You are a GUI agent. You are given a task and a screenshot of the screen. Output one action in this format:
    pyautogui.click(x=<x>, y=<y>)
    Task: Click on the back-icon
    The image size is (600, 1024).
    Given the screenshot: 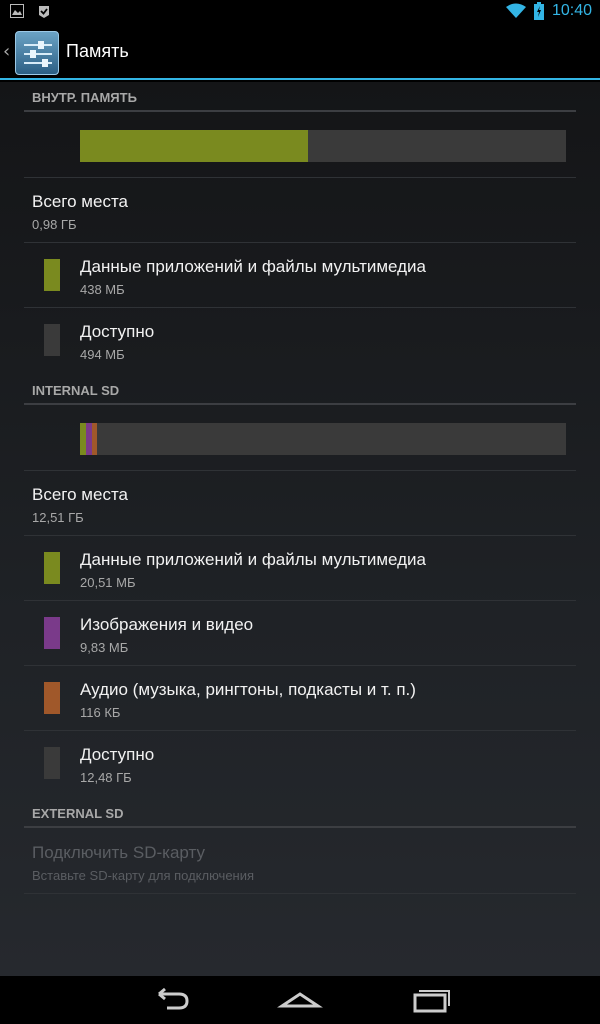 What is the action you would take?
    pyautogui.click(x=170, y=1000)
    